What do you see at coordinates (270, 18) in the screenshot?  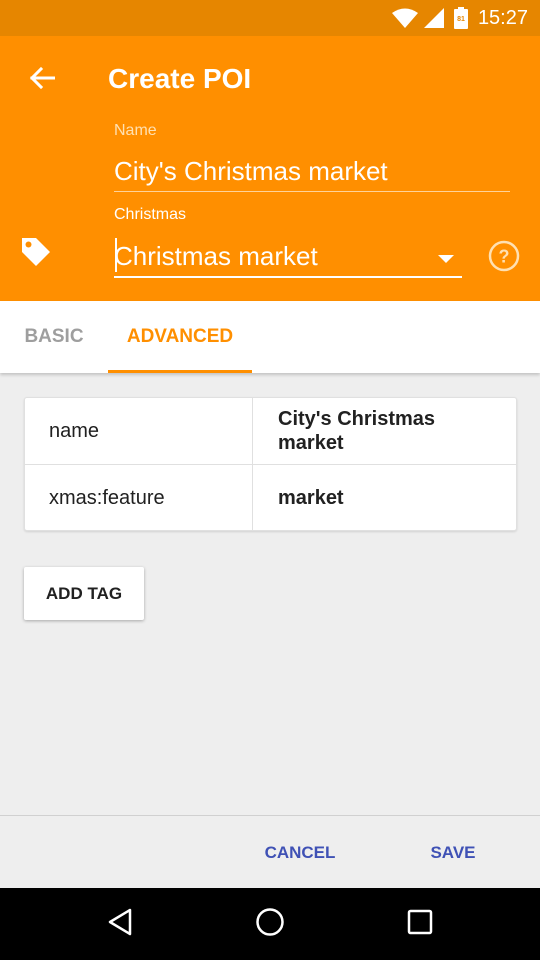 I see `status-bar: 81 15:27` at bounding box center [270, 18].